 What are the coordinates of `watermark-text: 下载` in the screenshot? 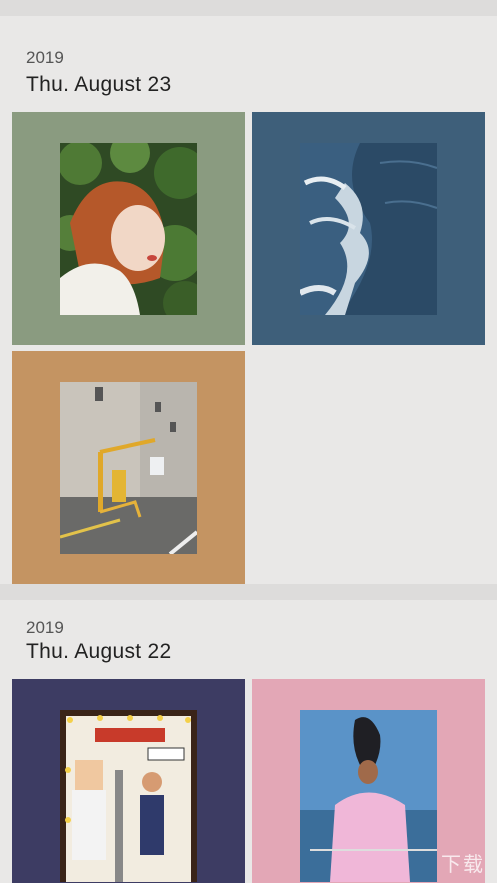 It's located at (463, 864).